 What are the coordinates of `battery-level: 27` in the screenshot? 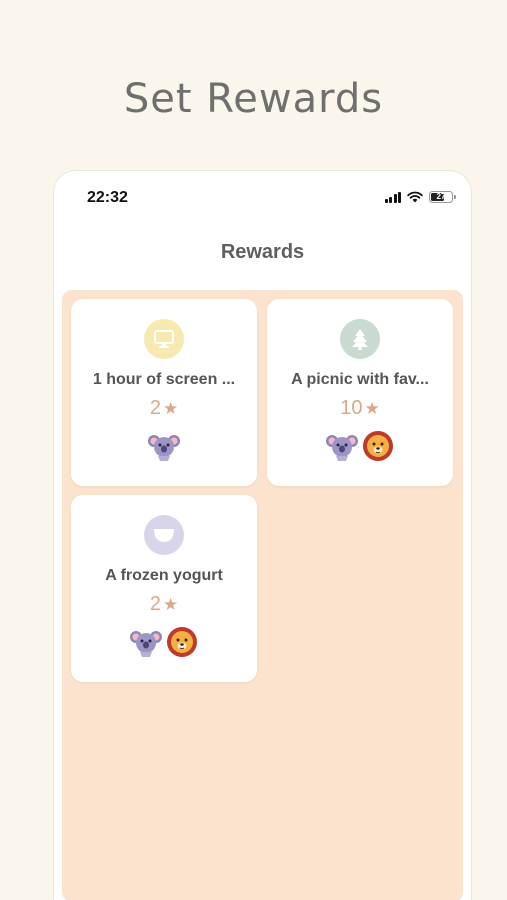 It's located at (441, 196).